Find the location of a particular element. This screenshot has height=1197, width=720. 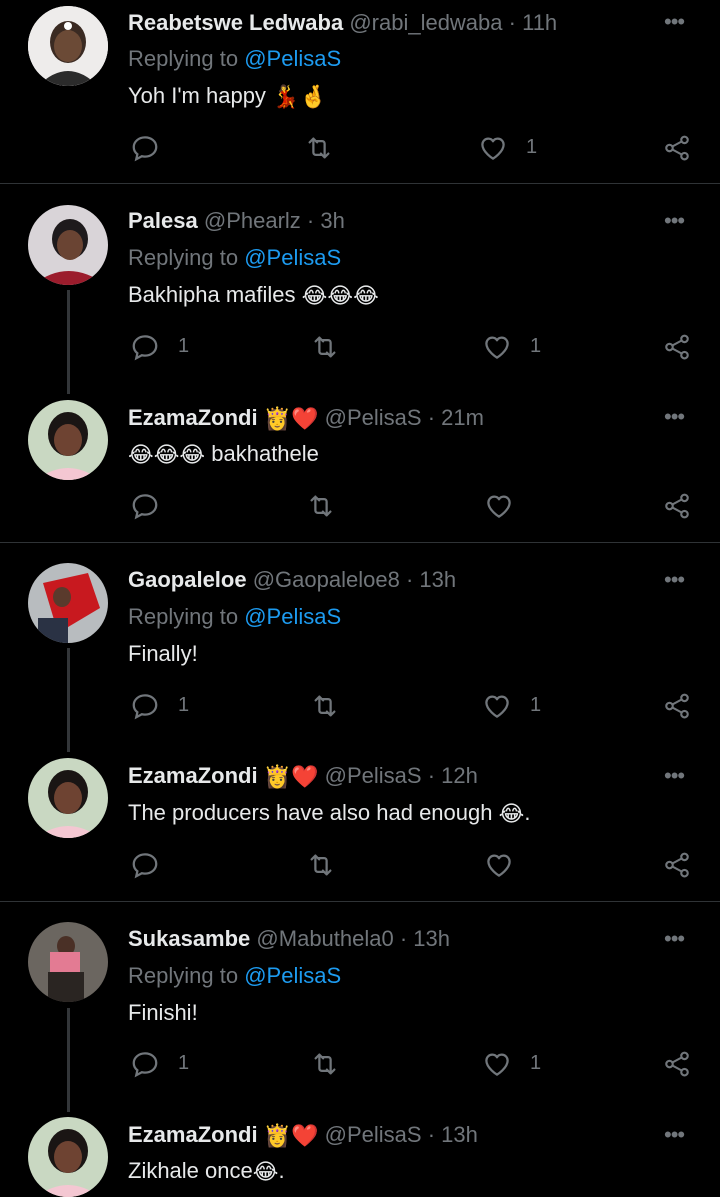

tweet-text: bakhathele is located at coordinates (265, 453).